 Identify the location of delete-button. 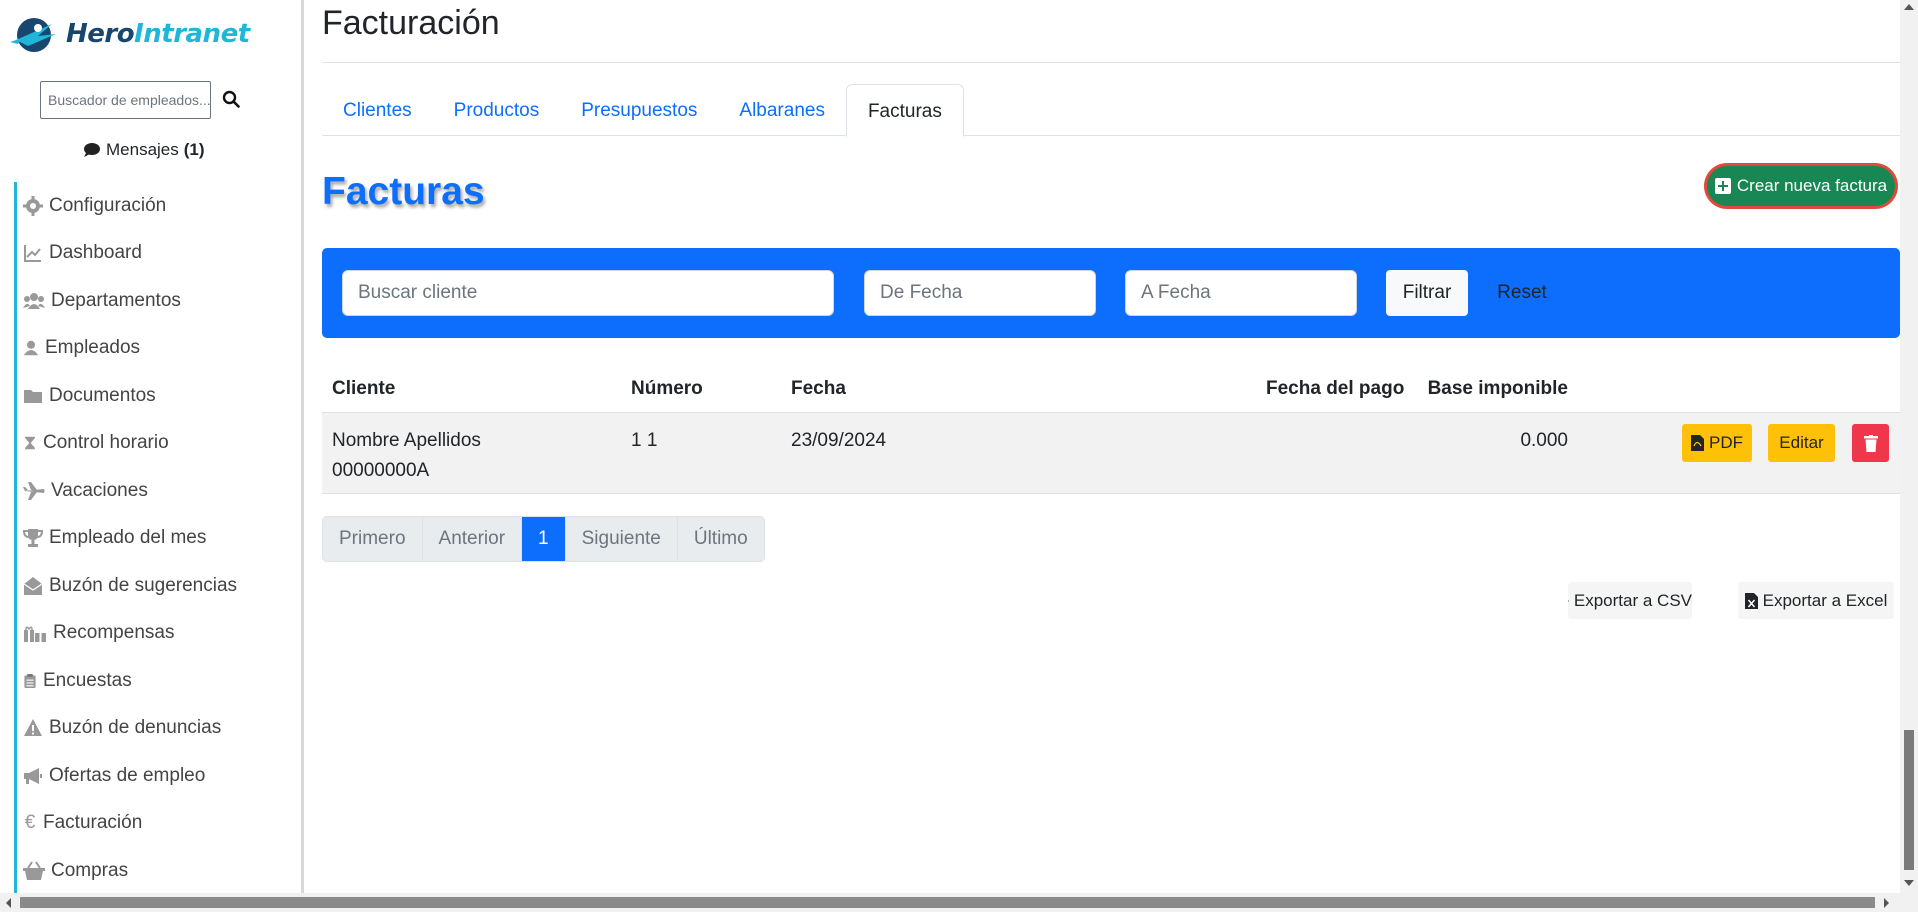
(1870, 443).